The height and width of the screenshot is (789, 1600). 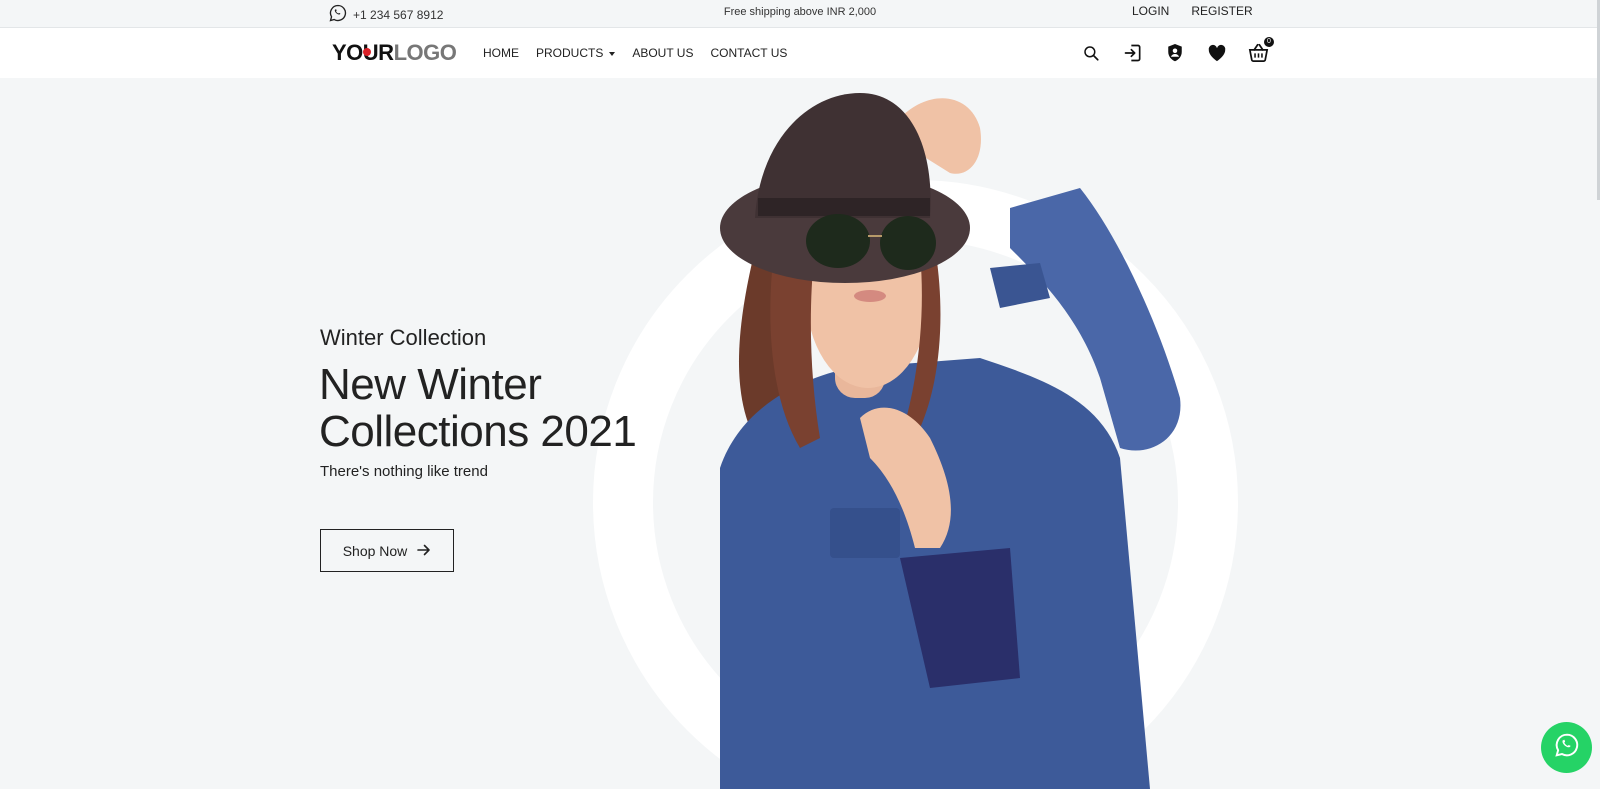 I want to click on login-link: LOGIN, so click(x=1150, y=11).